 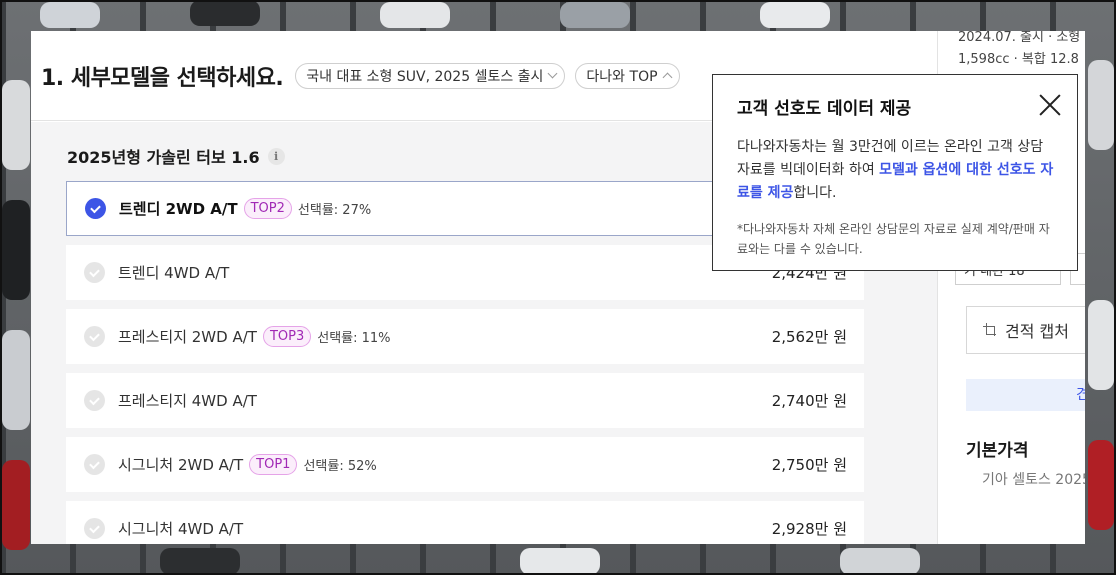 I want to click on estimate-action-button: 견, so click(x=1025, y=395).